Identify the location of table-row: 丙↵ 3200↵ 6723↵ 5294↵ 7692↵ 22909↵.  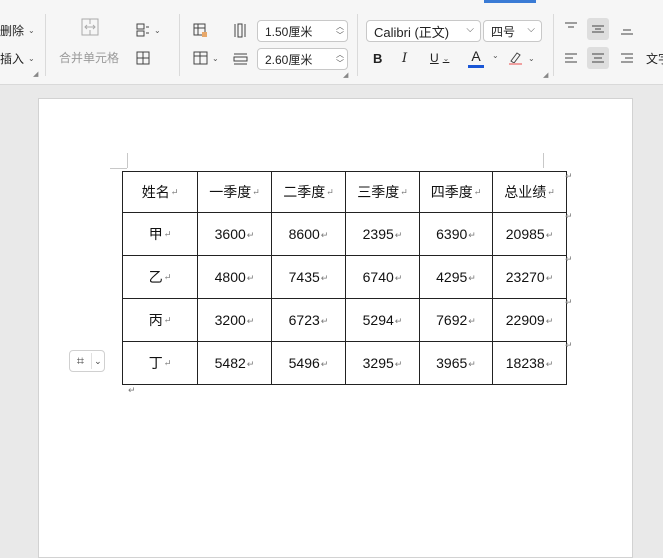
(344, 320).